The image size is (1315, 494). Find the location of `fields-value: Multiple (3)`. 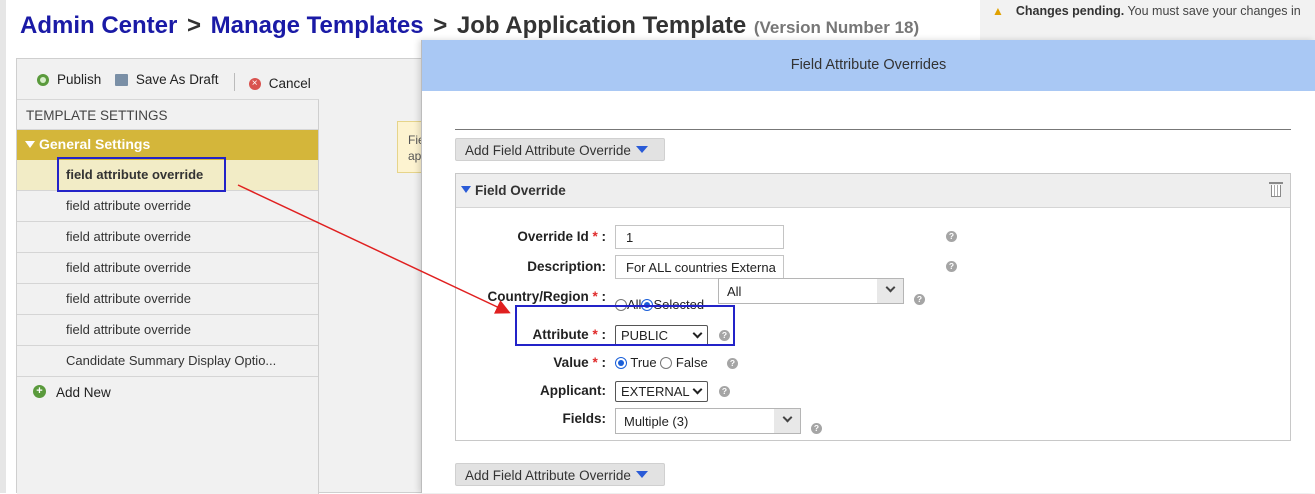

fields-value: Multiple (3) is located at coordinates (656, 421).